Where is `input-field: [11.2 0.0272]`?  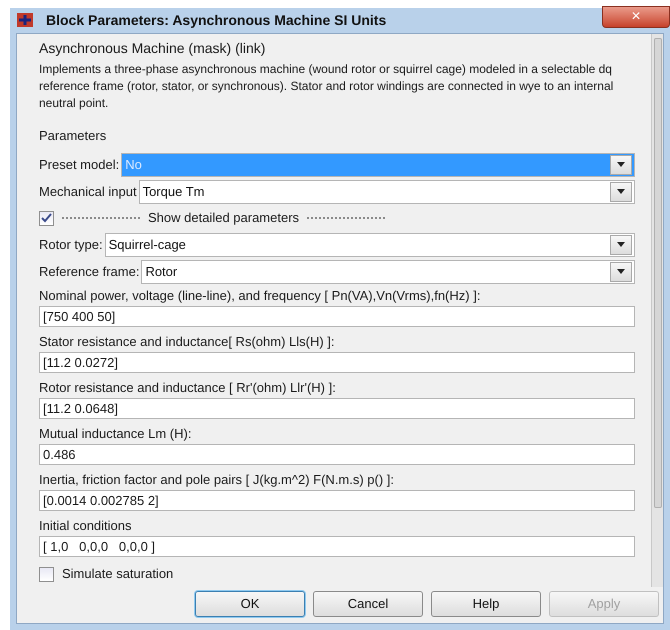 input-field: [11.2 0.0272] is located at coordinates (337, 362).